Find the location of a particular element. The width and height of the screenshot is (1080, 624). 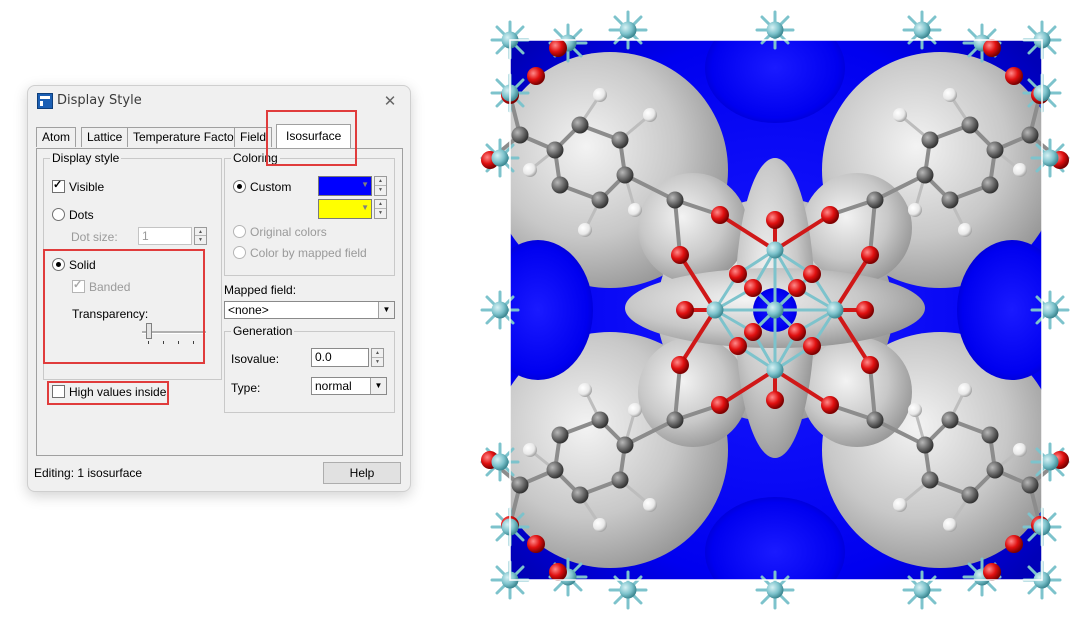

banded-checkbox is located at coordinates (78, 285).